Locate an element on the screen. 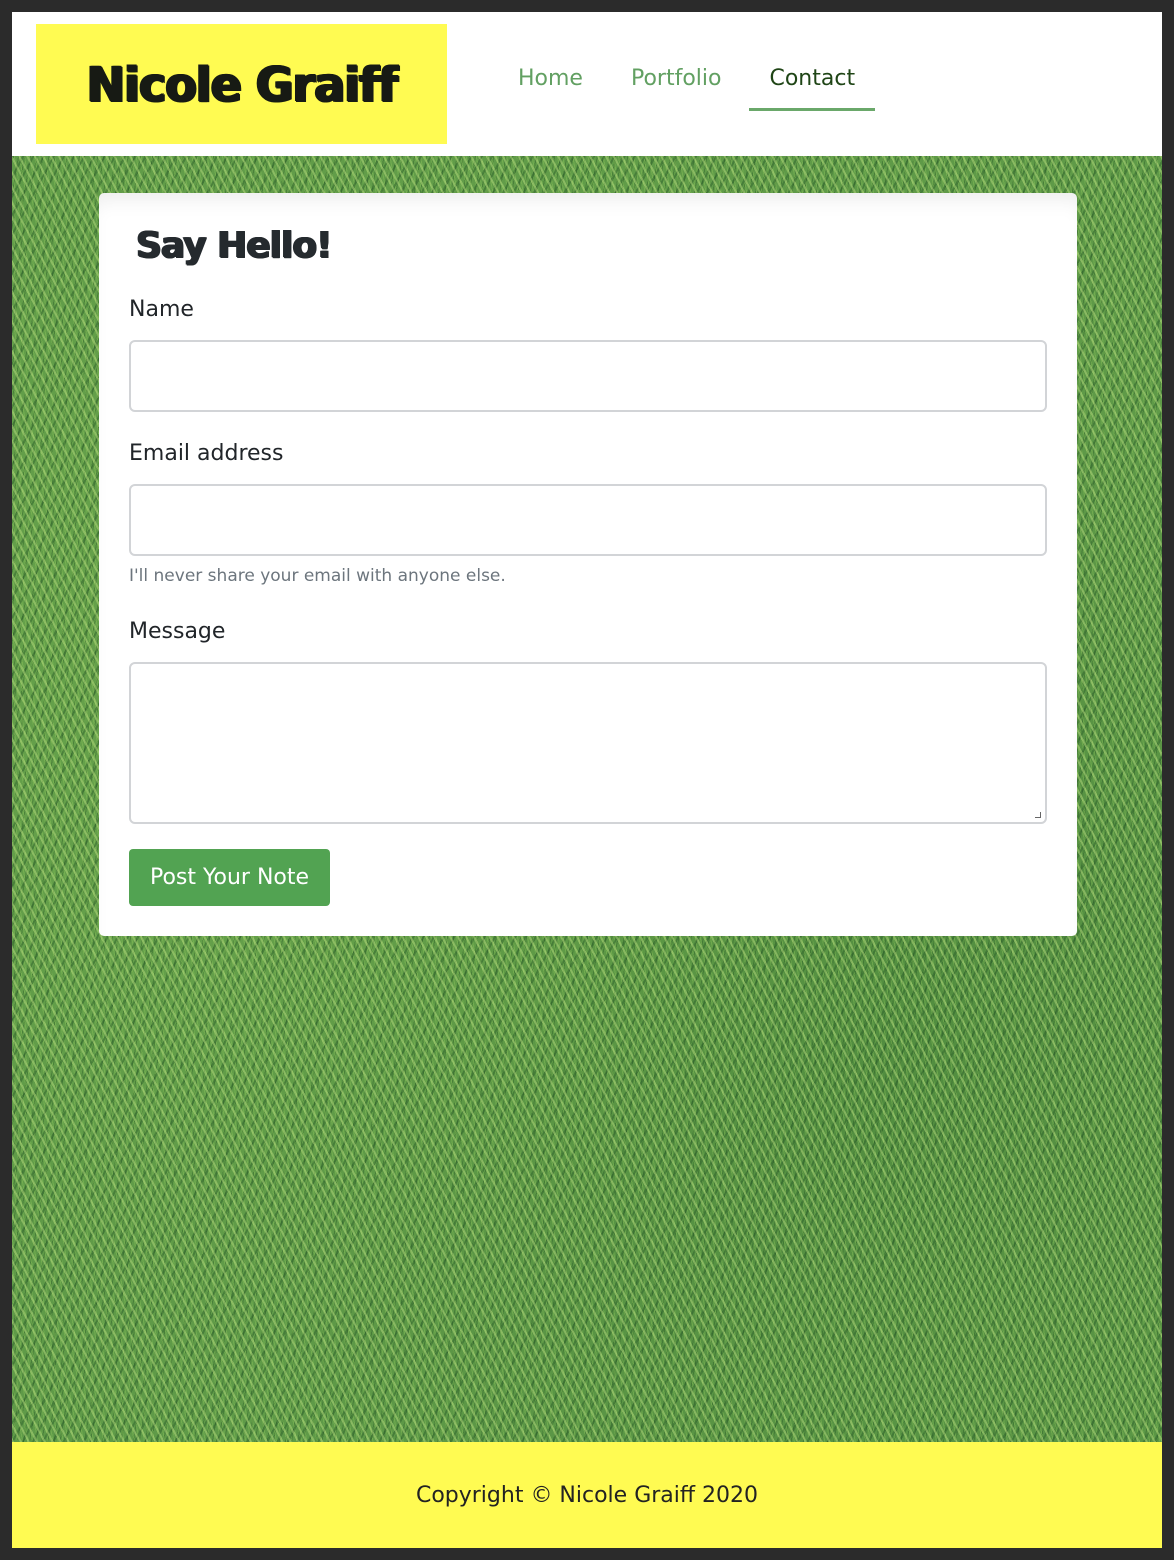 Image resolution: width=1174 pixels, height=1560 pixels. name-label: Name is located at coordinates (161, 309).